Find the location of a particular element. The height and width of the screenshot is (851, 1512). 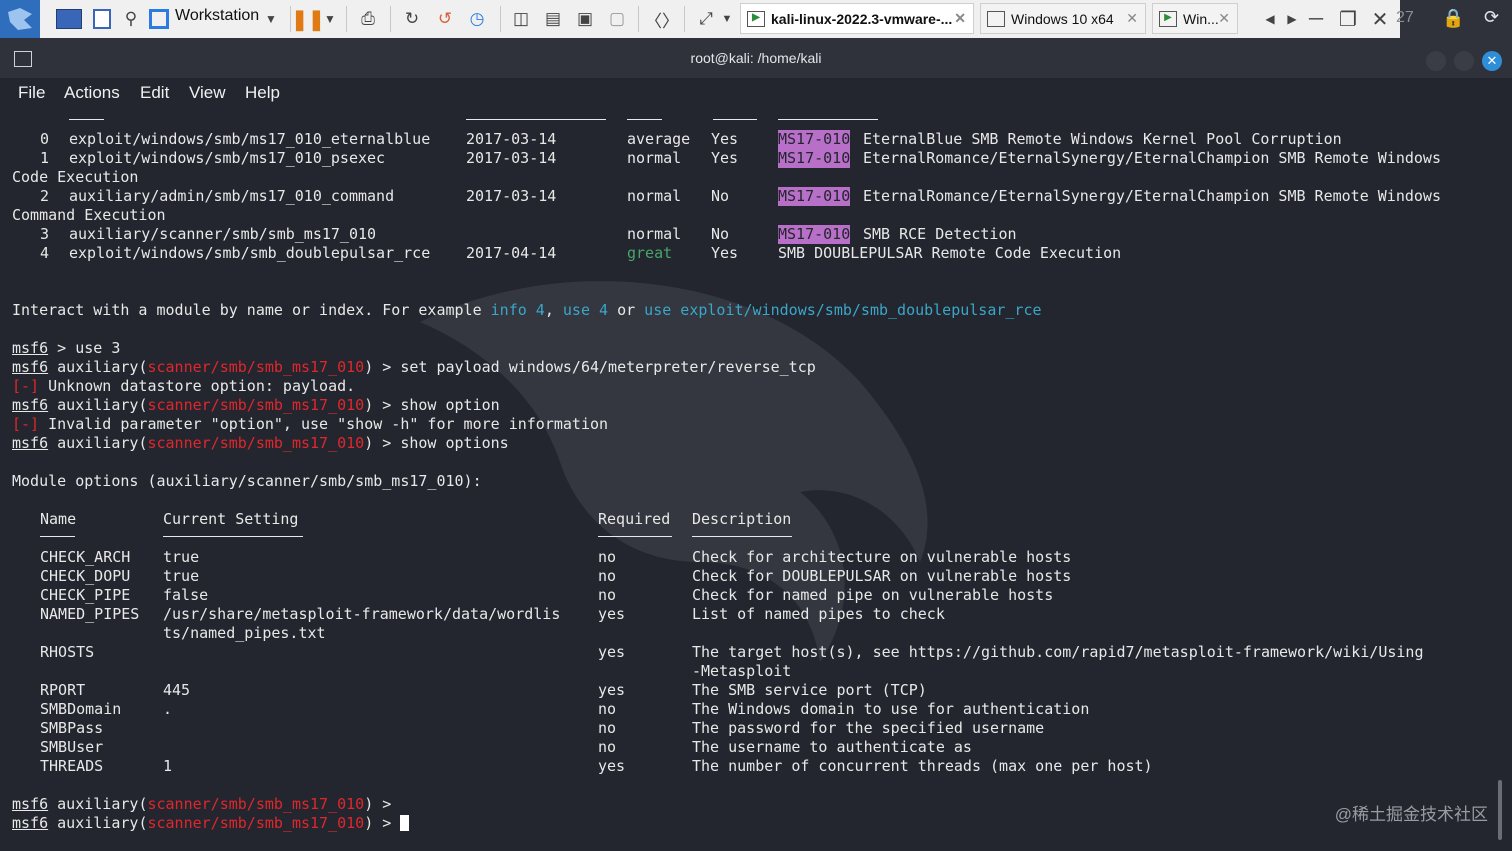

result-module: exploit/windows/smb/smb_doublepulsar_rce is located at coordinates (250, 253).